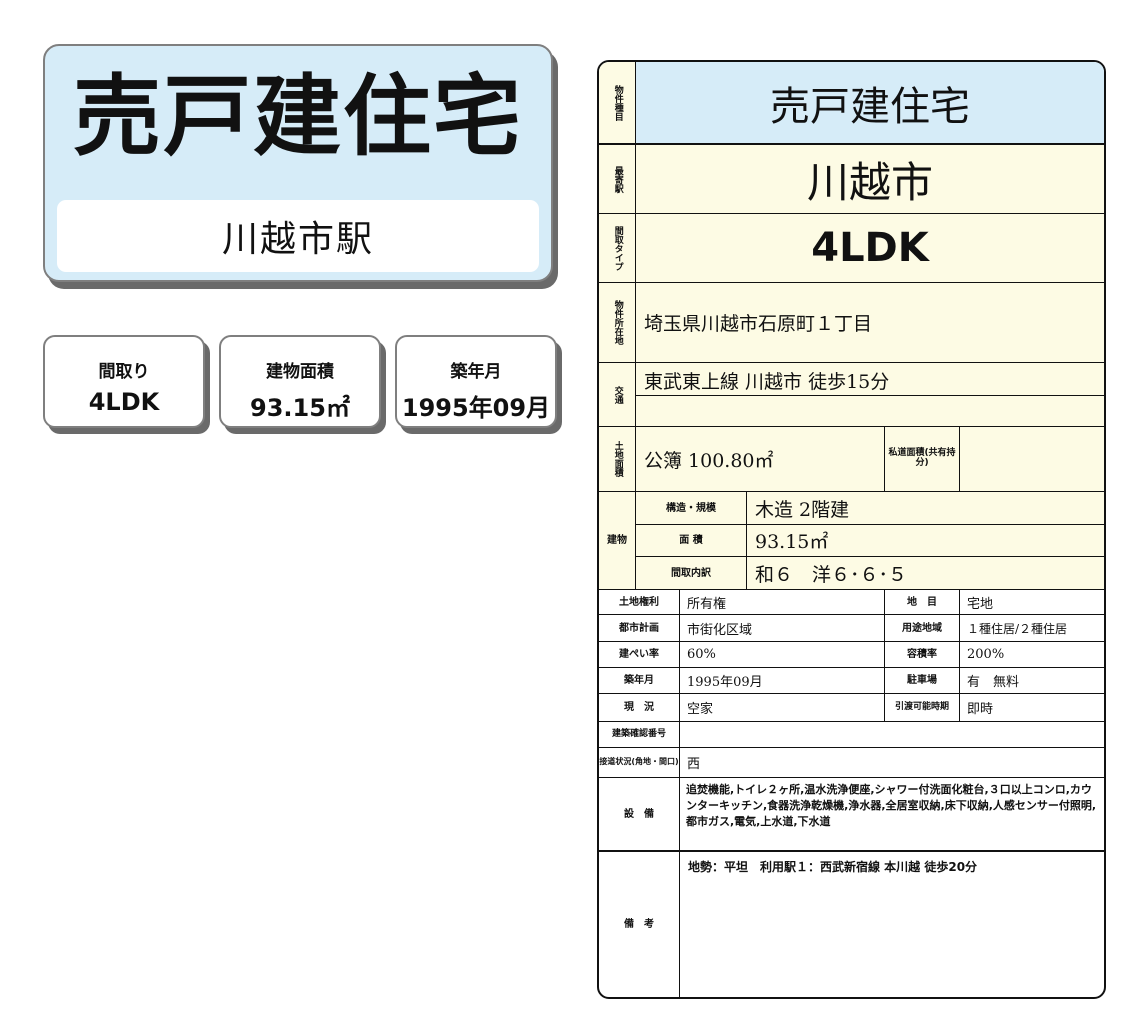 This screenshot has width=1127, height=1024. I want to click on row-confirm: 建築確認番号, so click(851, 735).